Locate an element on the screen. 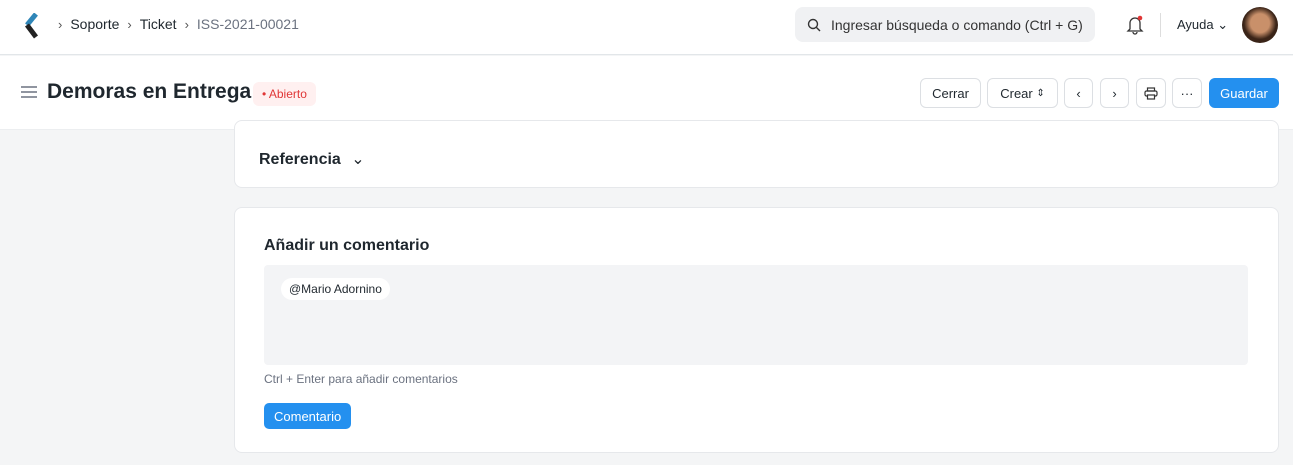  status-badge: • Abierto is located at coordinates (284, 94).